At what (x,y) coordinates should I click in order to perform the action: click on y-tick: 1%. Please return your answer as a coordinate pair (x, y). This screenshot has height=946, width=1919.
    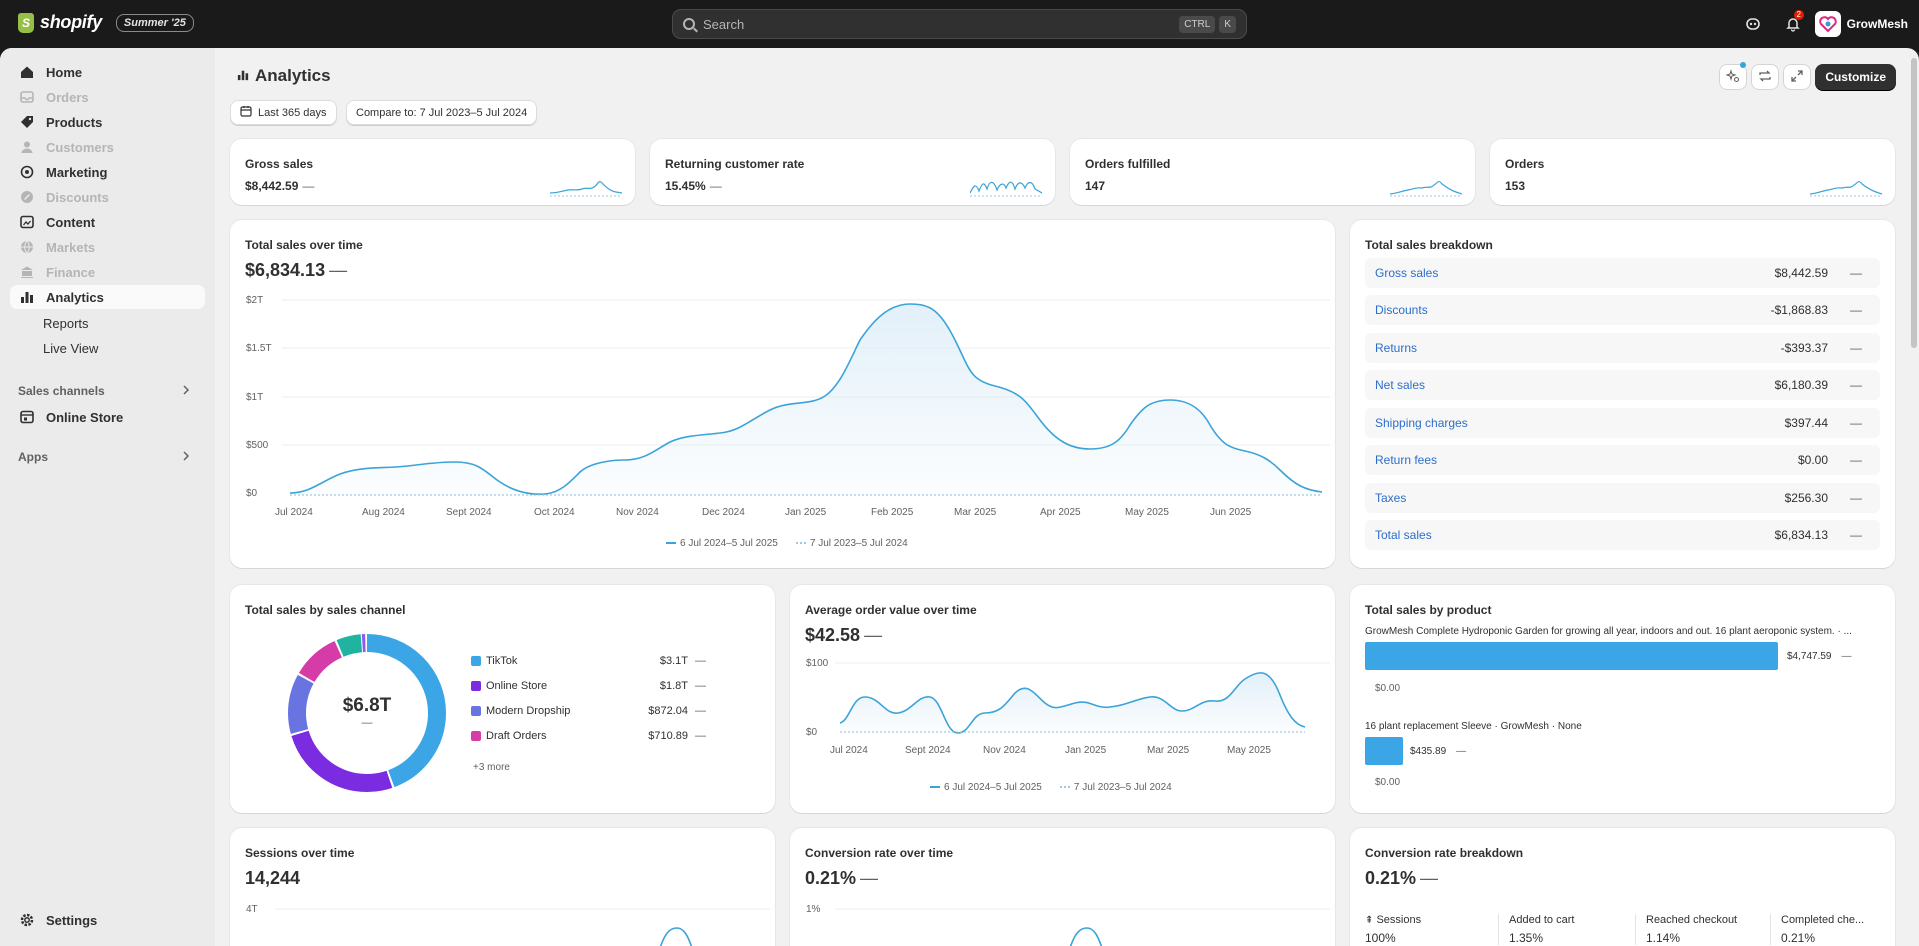
    Looking at the image, I should click on (813, 909).